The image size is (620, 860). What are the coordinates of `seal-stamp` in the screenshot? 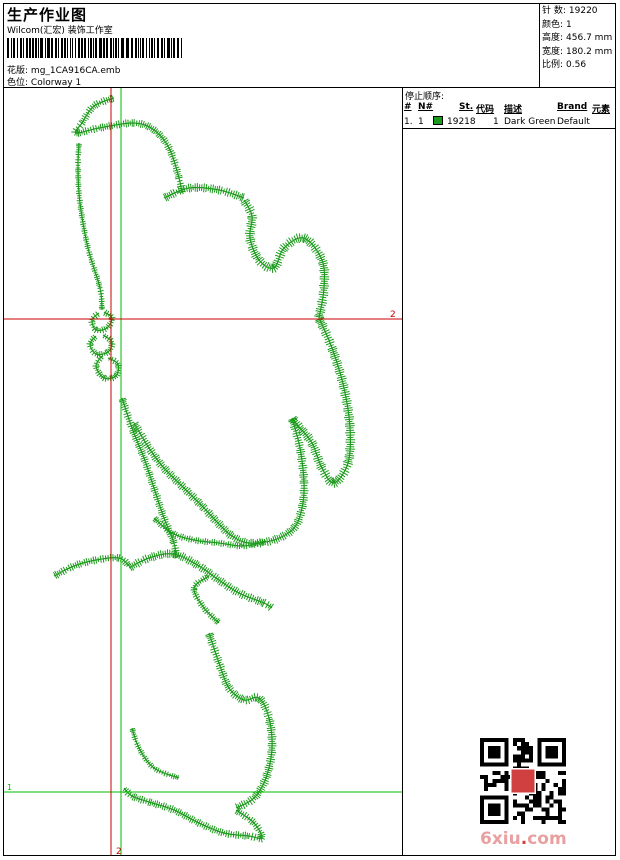 It's located at (523, 781).